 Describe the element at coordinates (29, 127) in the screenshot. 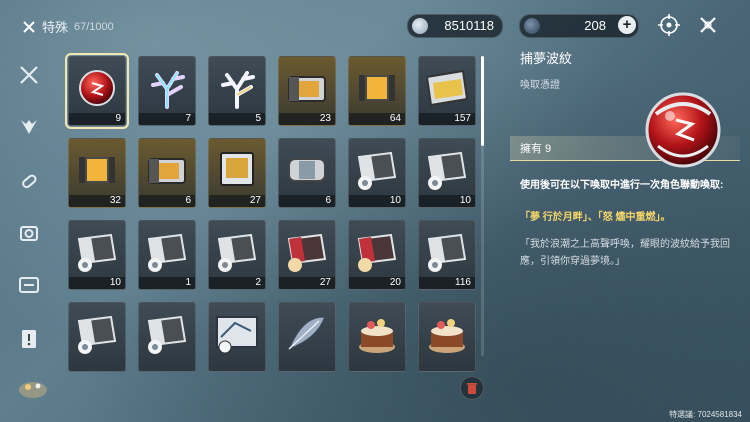

I see `mask-icon` at that location.